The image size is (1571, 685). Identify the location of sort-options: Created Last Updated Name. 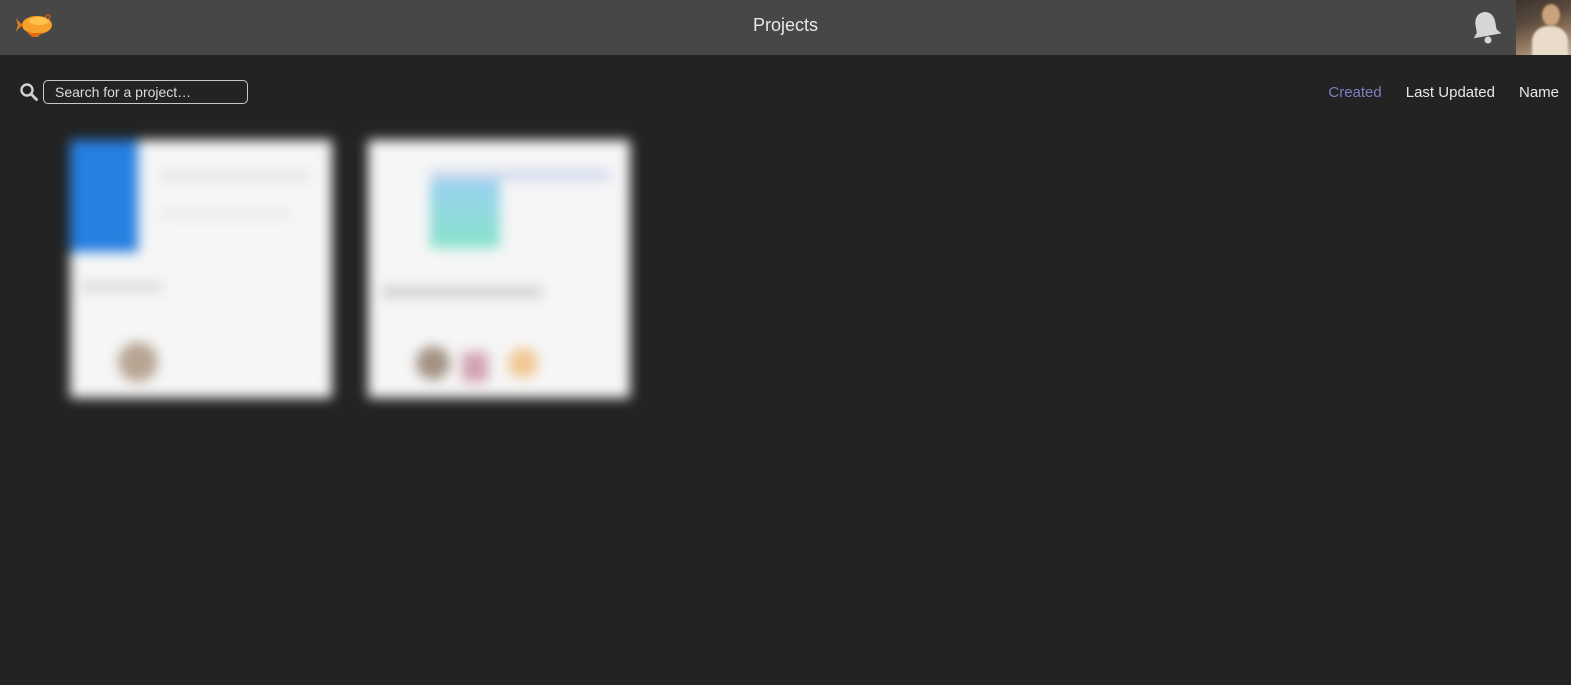
(1443, 92).